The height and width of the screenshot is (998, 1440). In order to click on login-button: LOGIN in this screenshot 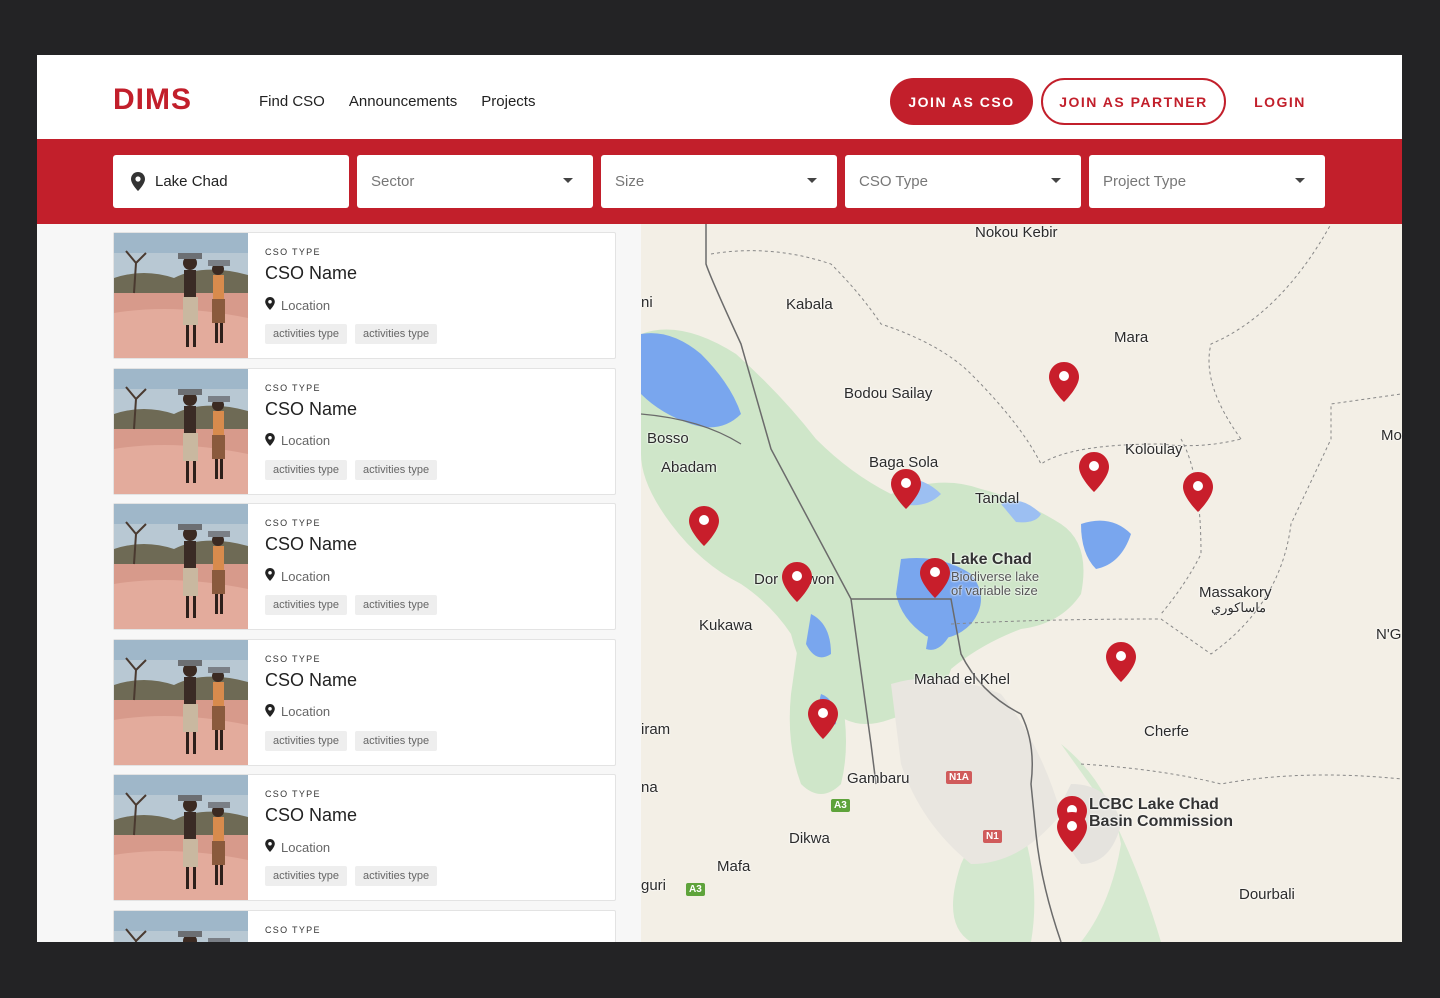, I will do `click(1280, 101)`.